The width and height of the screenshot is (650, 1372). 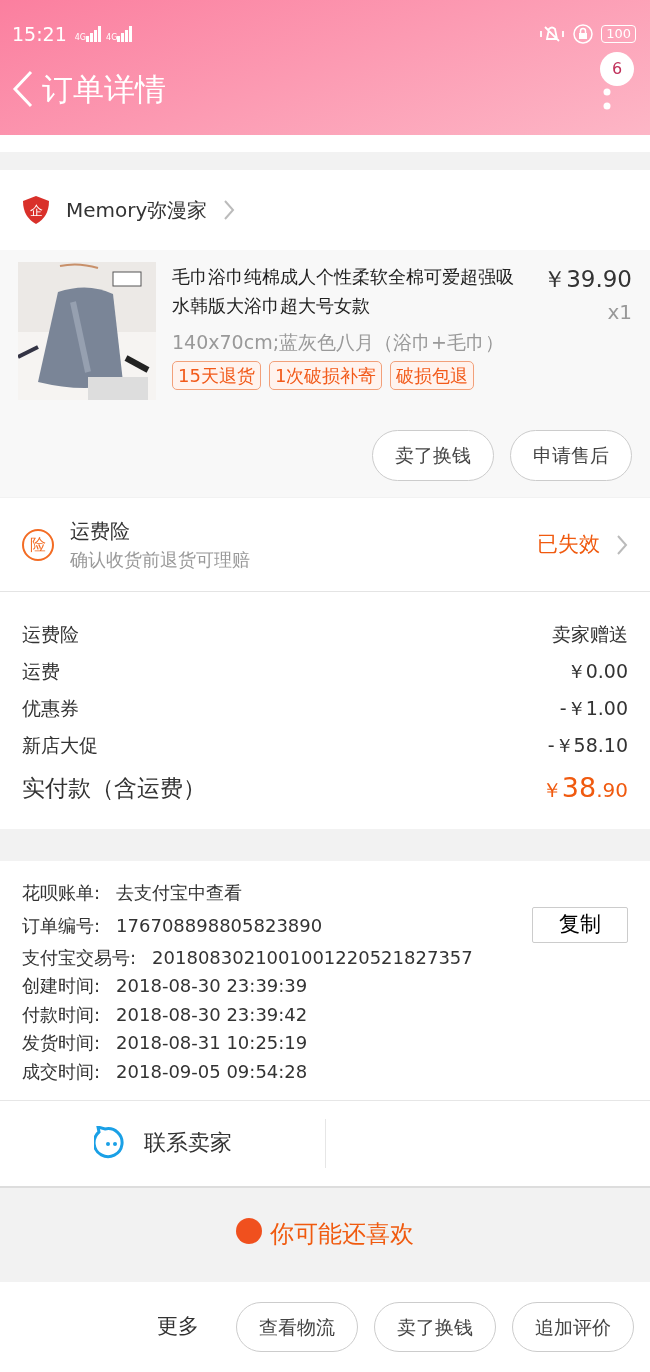 What do you see at coordinates (325, 545) in the screenshot?
I see `insurance-row: 险 运费险 确认收货前退货可理赔 已失效` at bounding box center [325, 545].